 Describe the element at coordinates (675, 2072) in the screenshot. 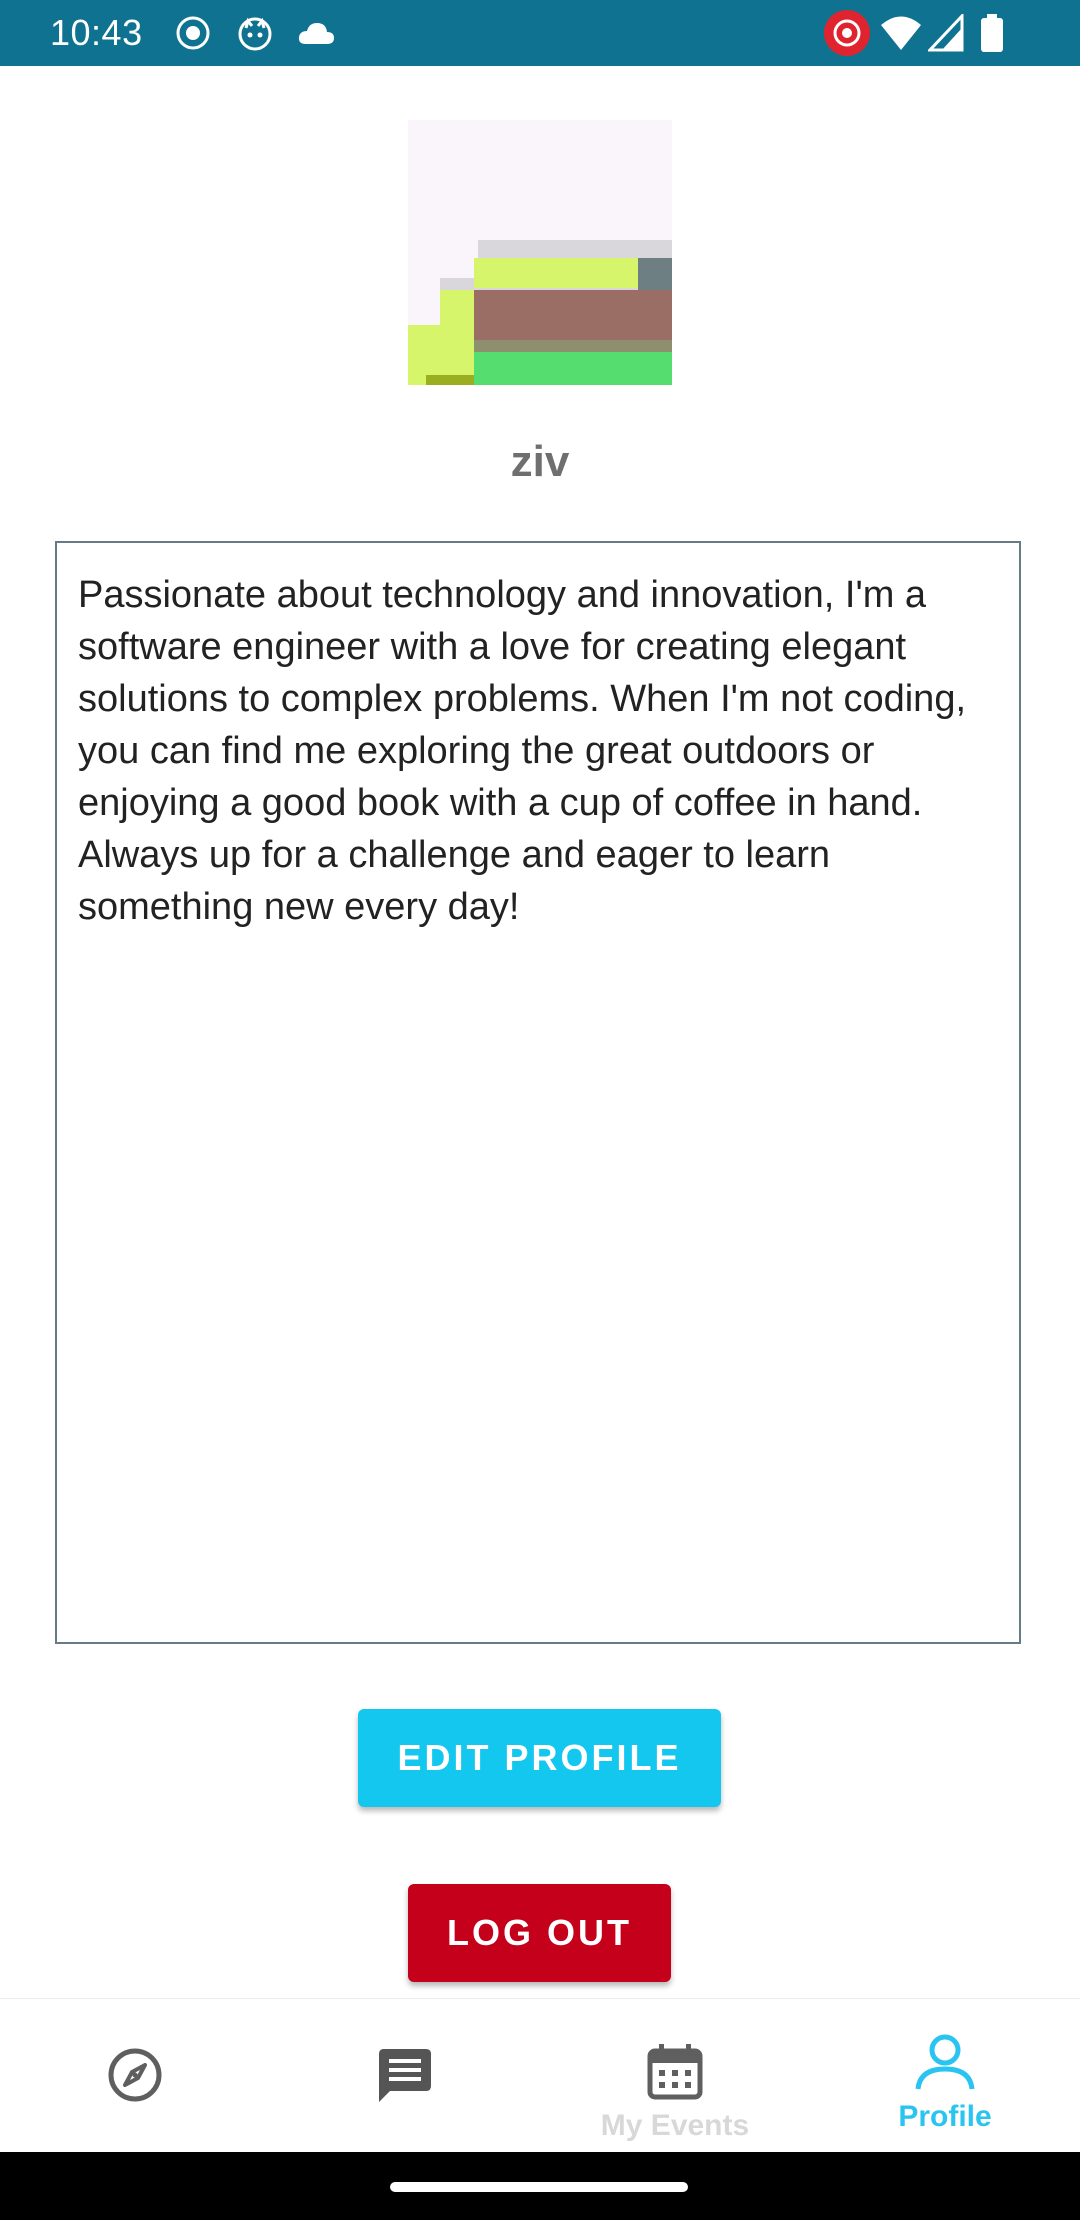

I see `calendar-icon` at that location.